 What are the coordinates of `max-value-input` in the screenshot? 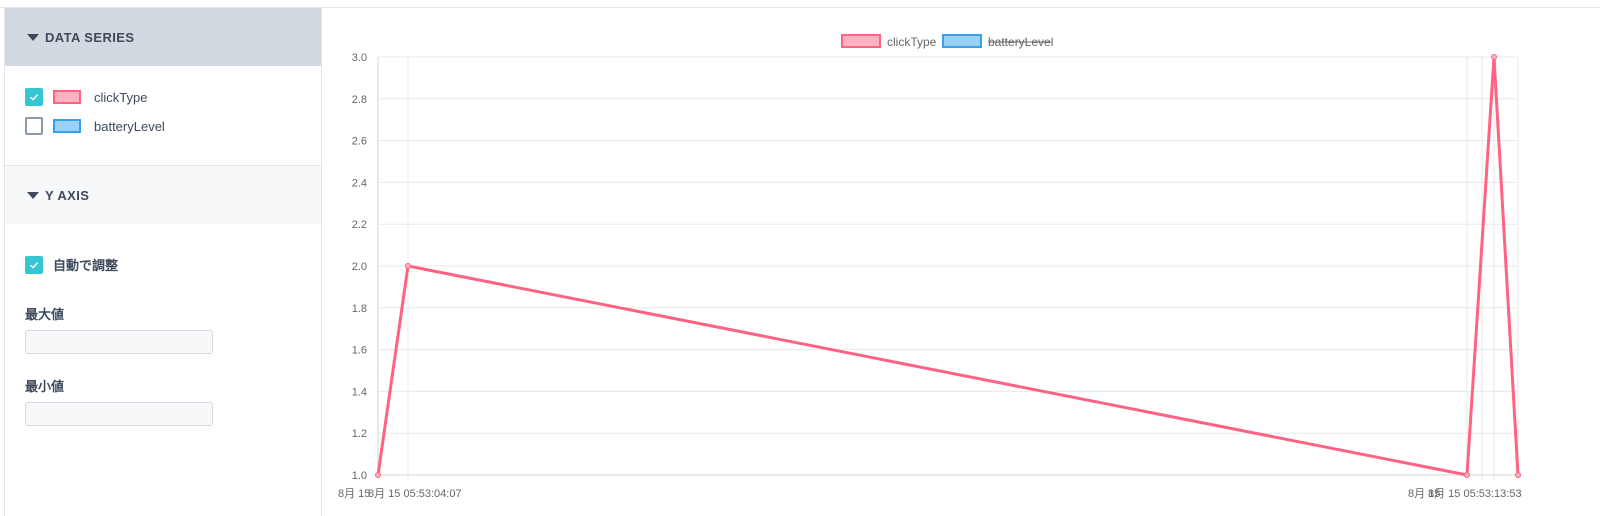 It's located at (119, 342).